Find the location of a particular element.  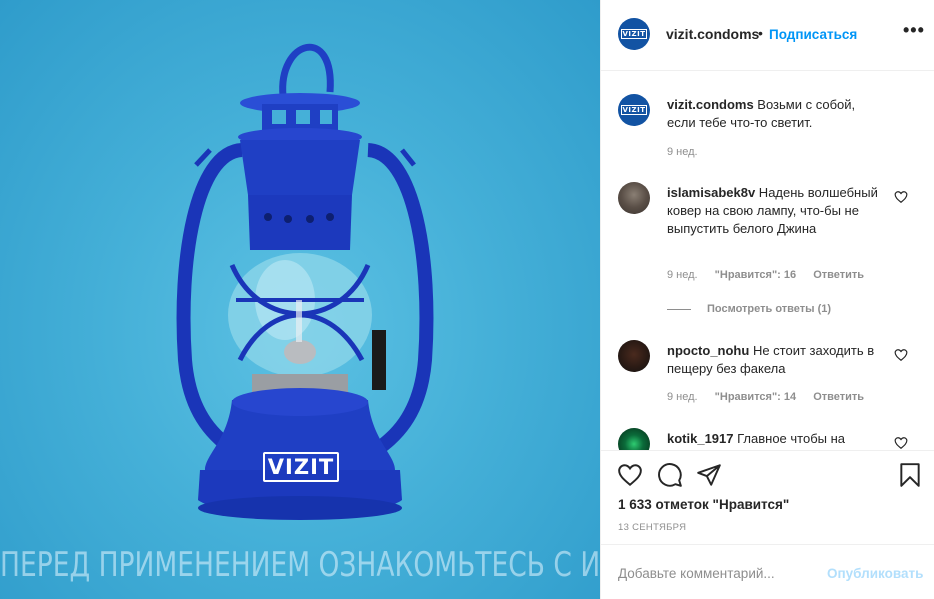

lantern-brand-logo: VIZIT is located at coordinates (301, 467).